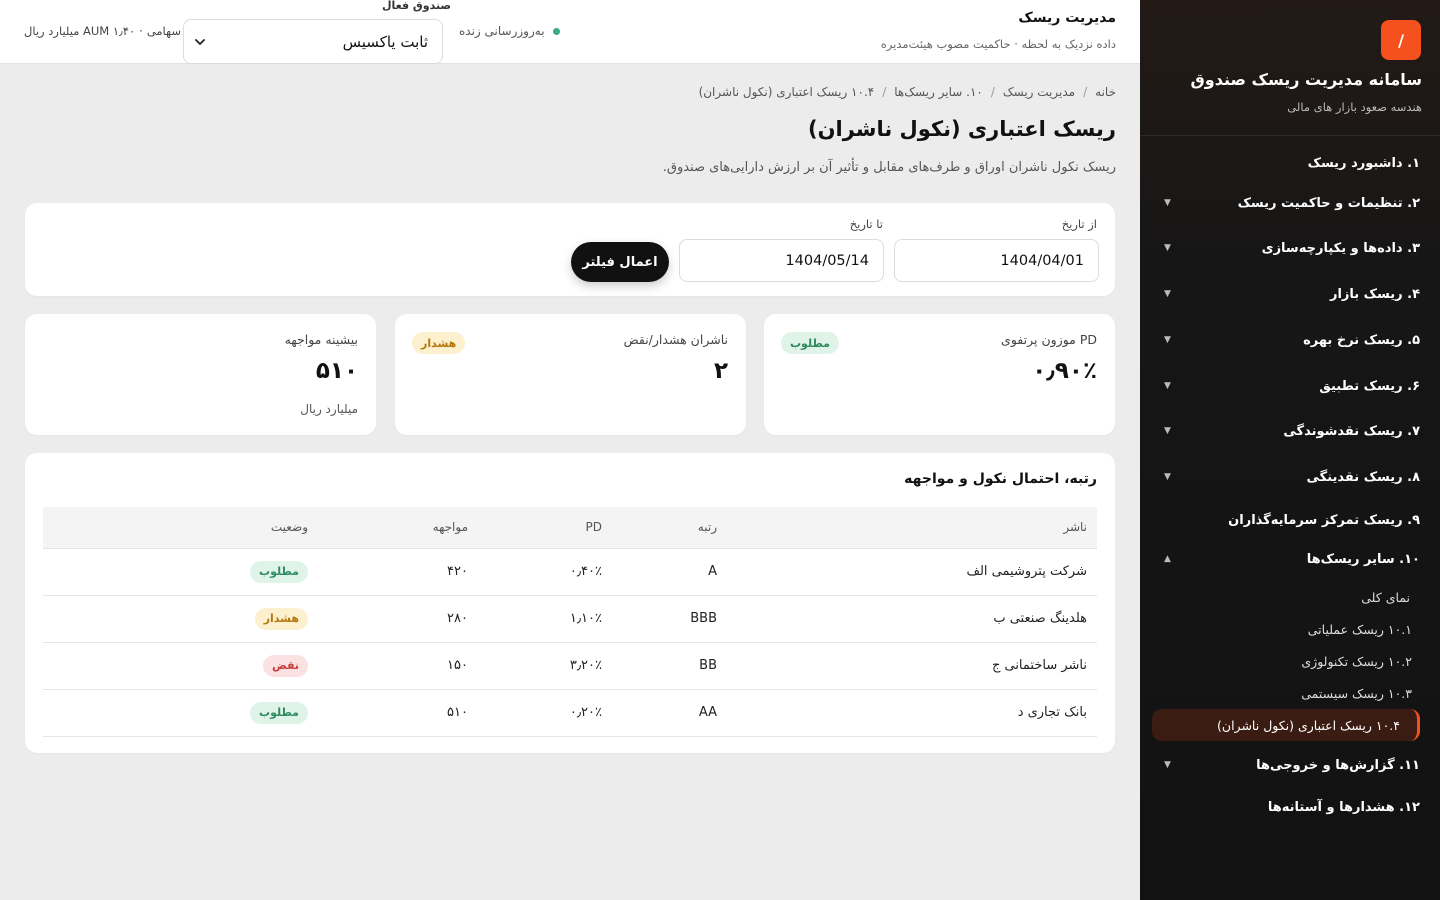 The width and height of the screenshot is (1440, 900). What do you see at coordinates (1105, 92) in the screenshot?
I see `breadcrumb-home: خانه` at bounding box center [1105, 92].